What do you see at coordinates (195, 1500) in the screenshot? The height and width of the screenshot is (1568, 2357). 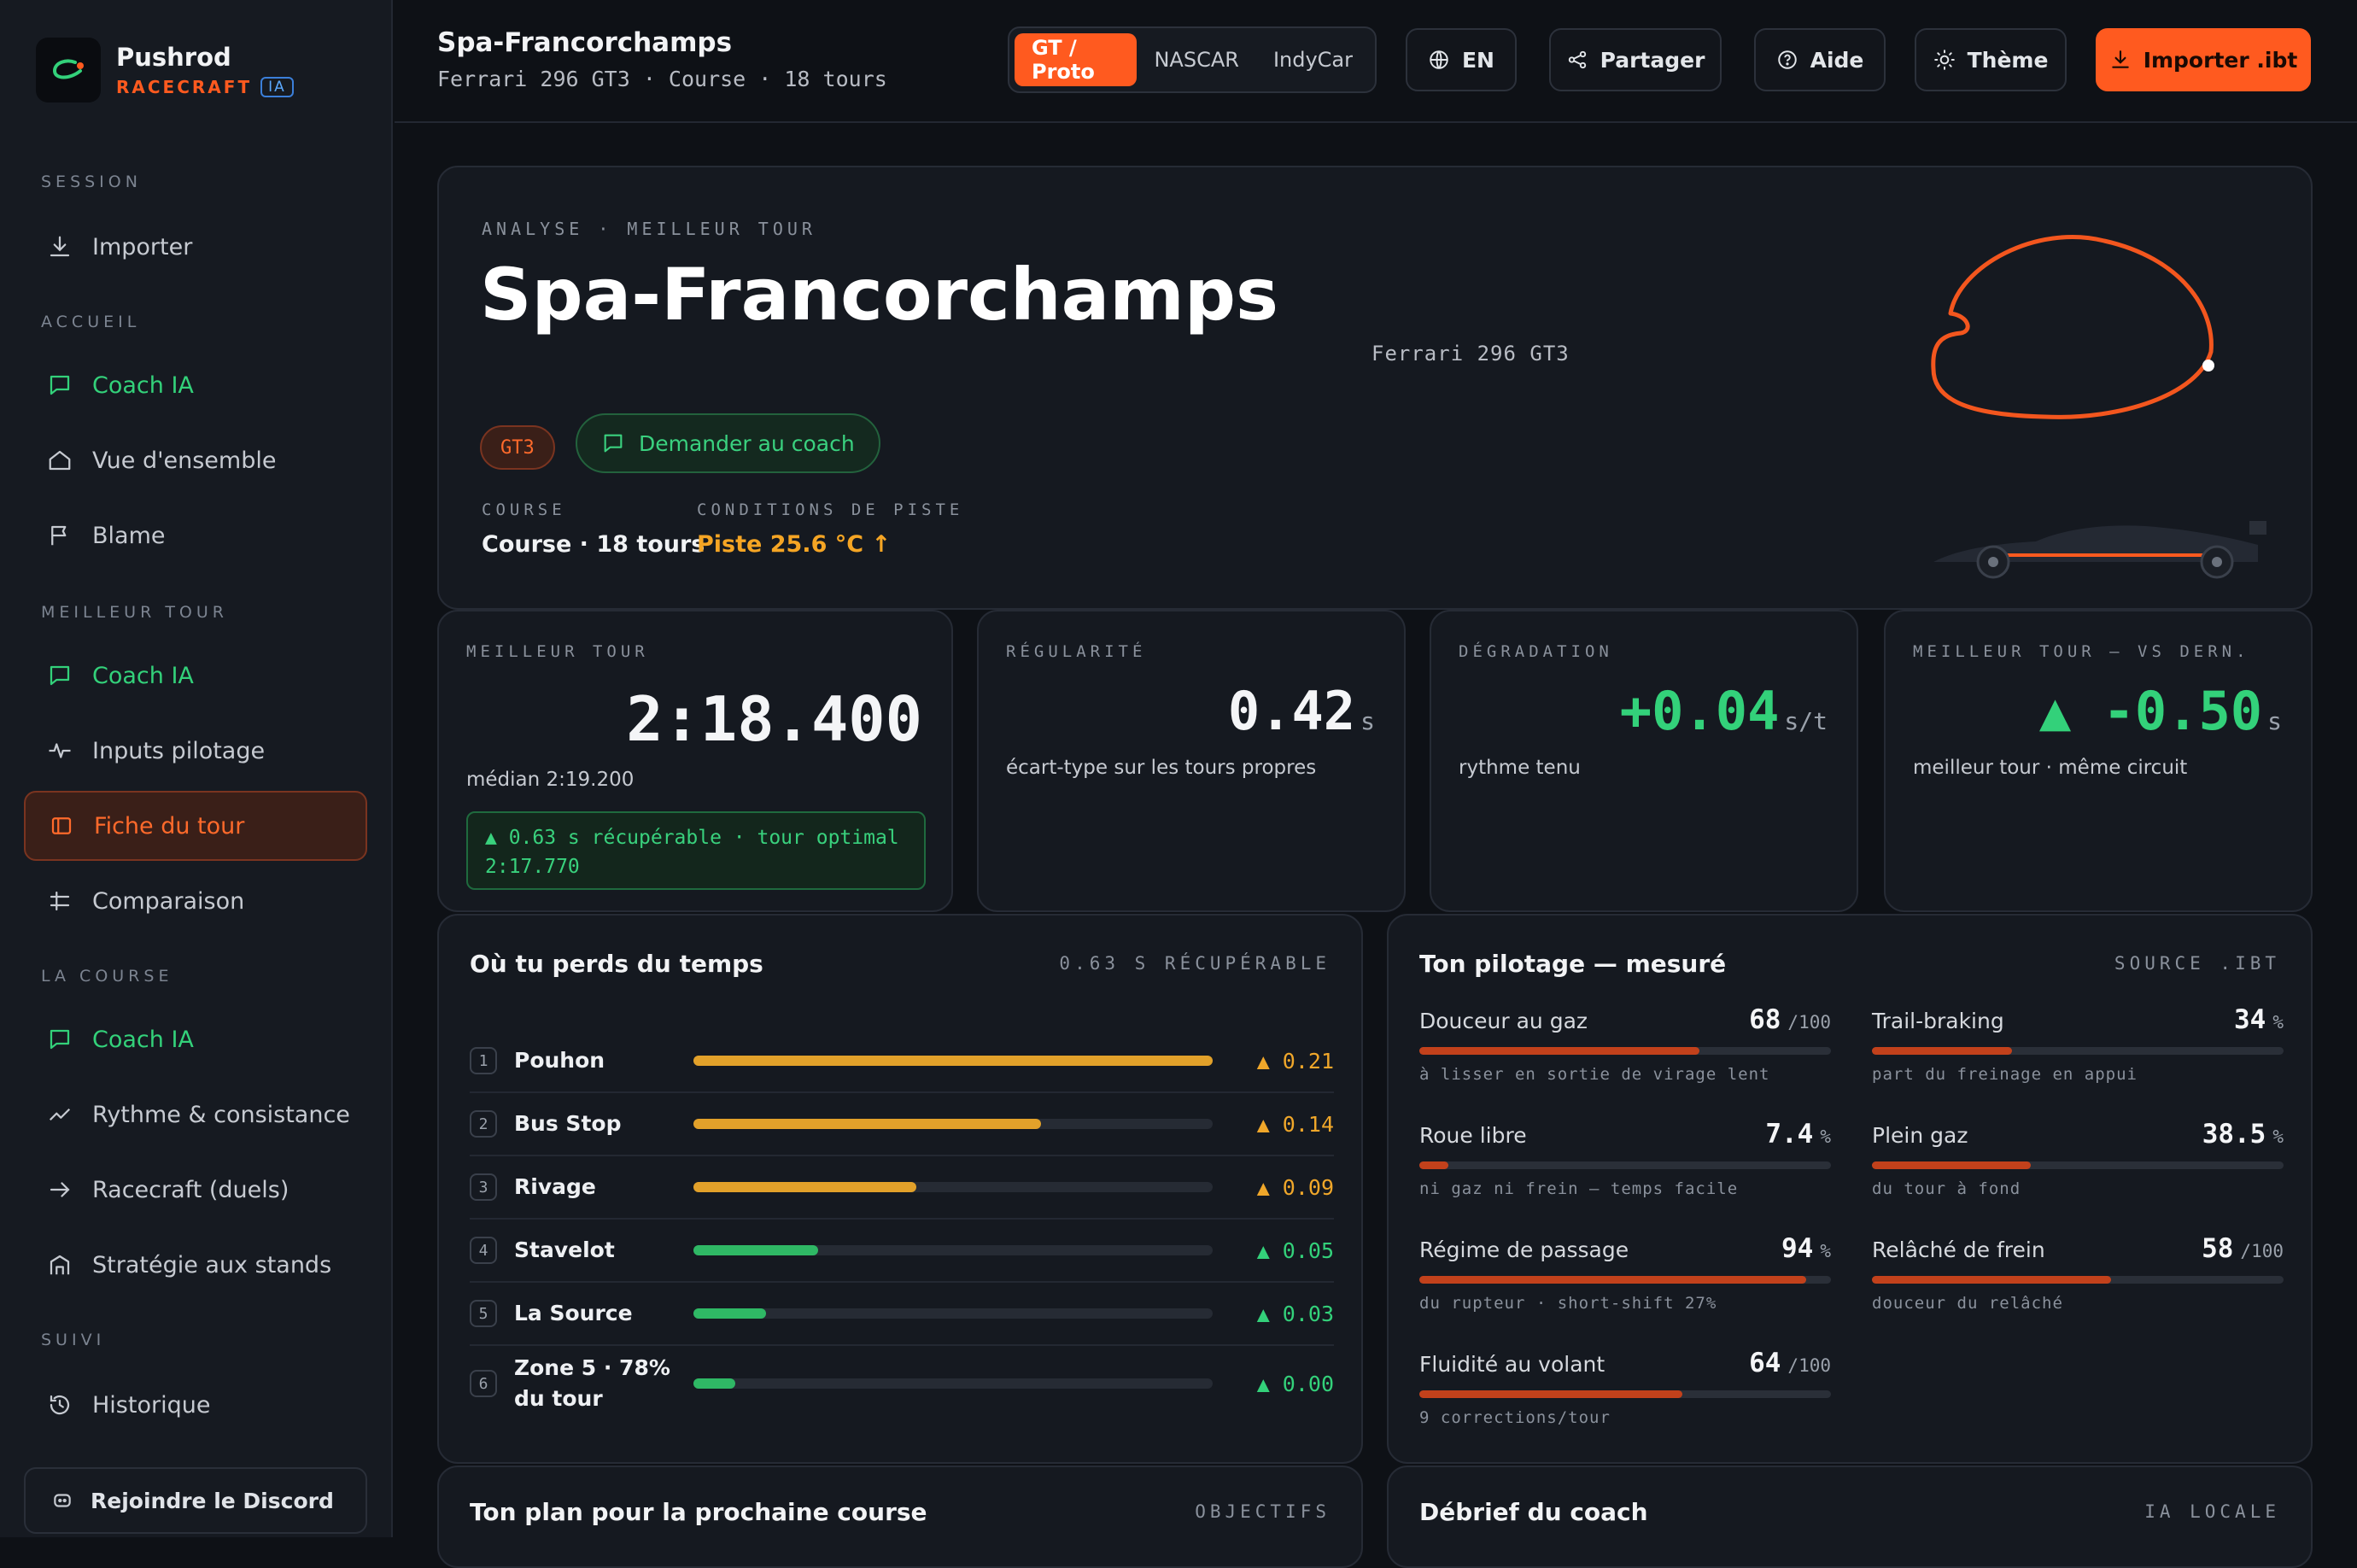 I see `discord-button: Rejoindre le Discord` at bounding box center [195, 1500].